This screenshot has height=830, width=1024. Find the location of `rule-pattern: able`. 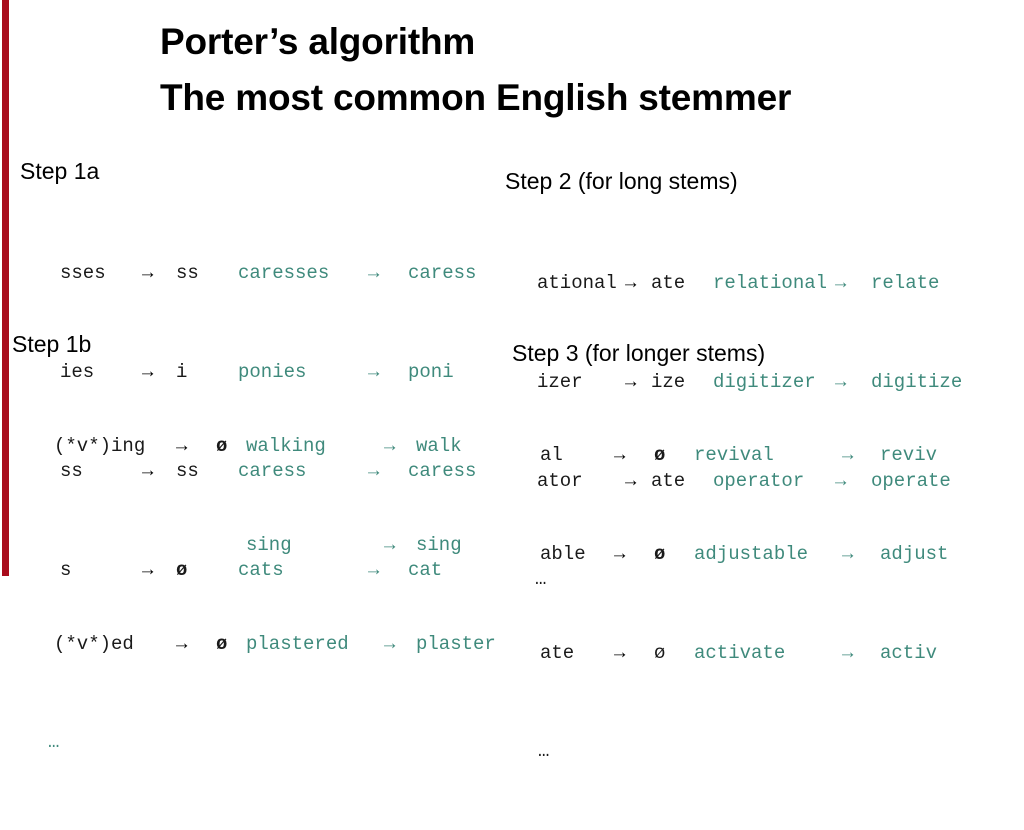

rule-pattern: able is located at coordinates (563, 554).